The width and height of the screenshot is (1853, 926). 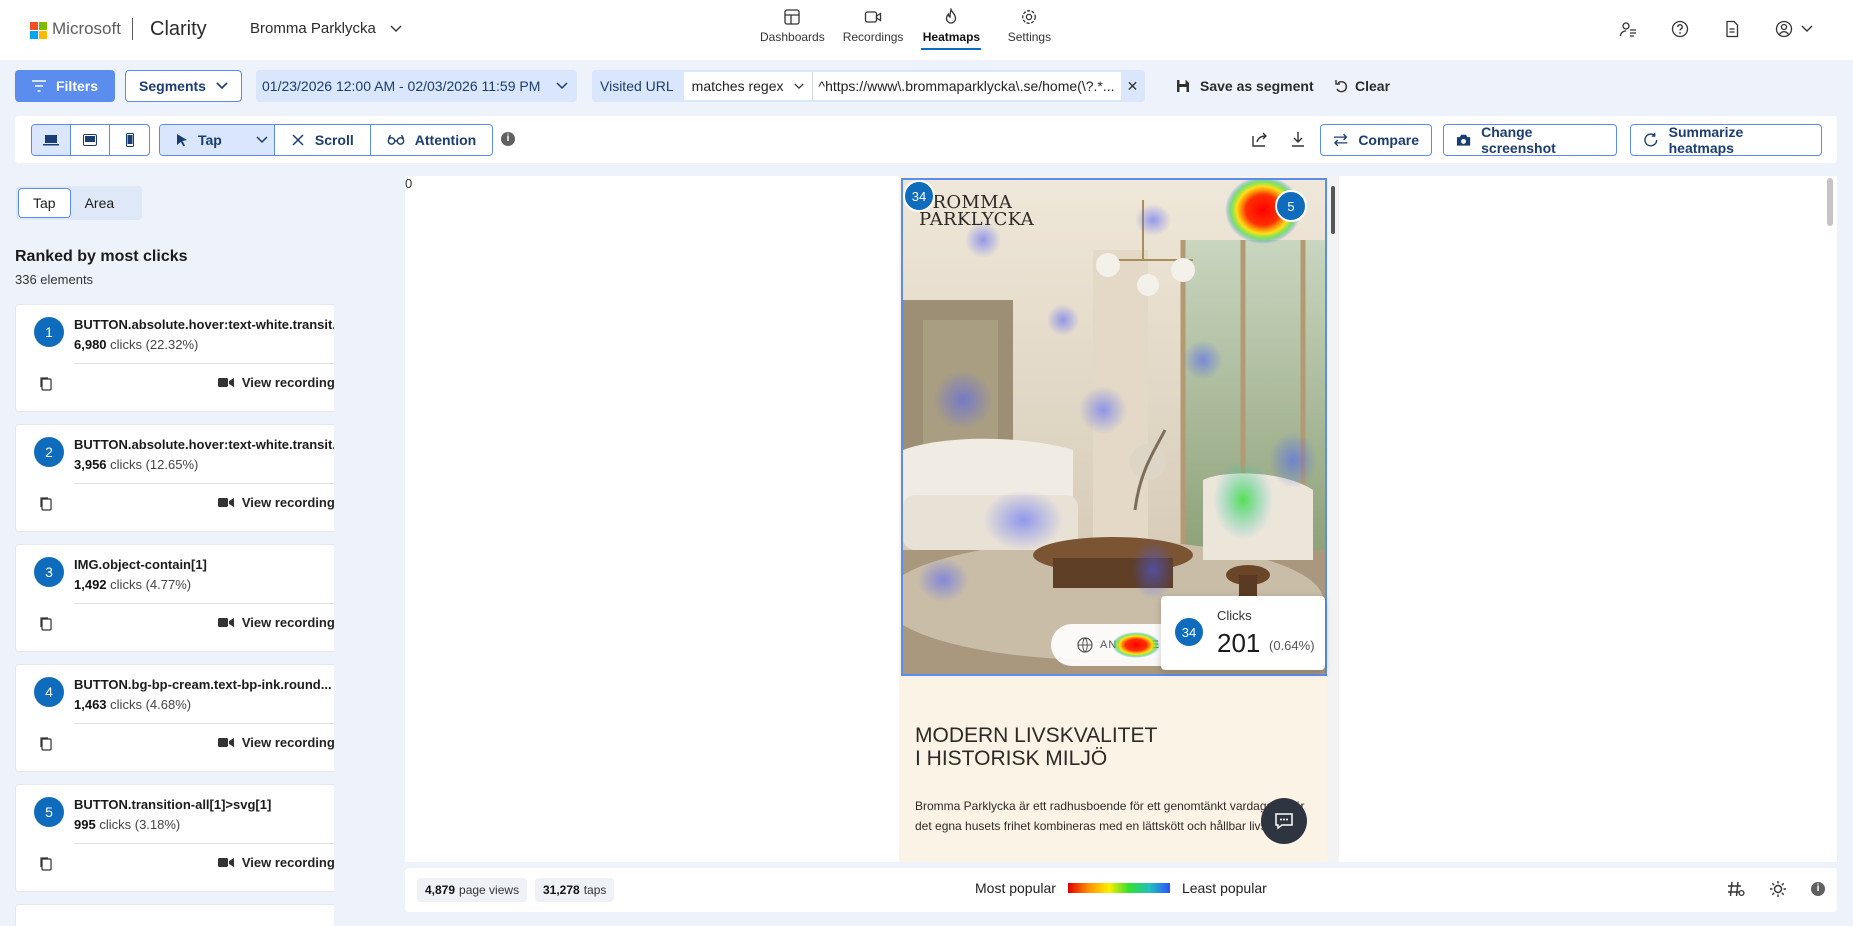 I want to click on legend-most: Most popular, so click(x=1015, y=888).